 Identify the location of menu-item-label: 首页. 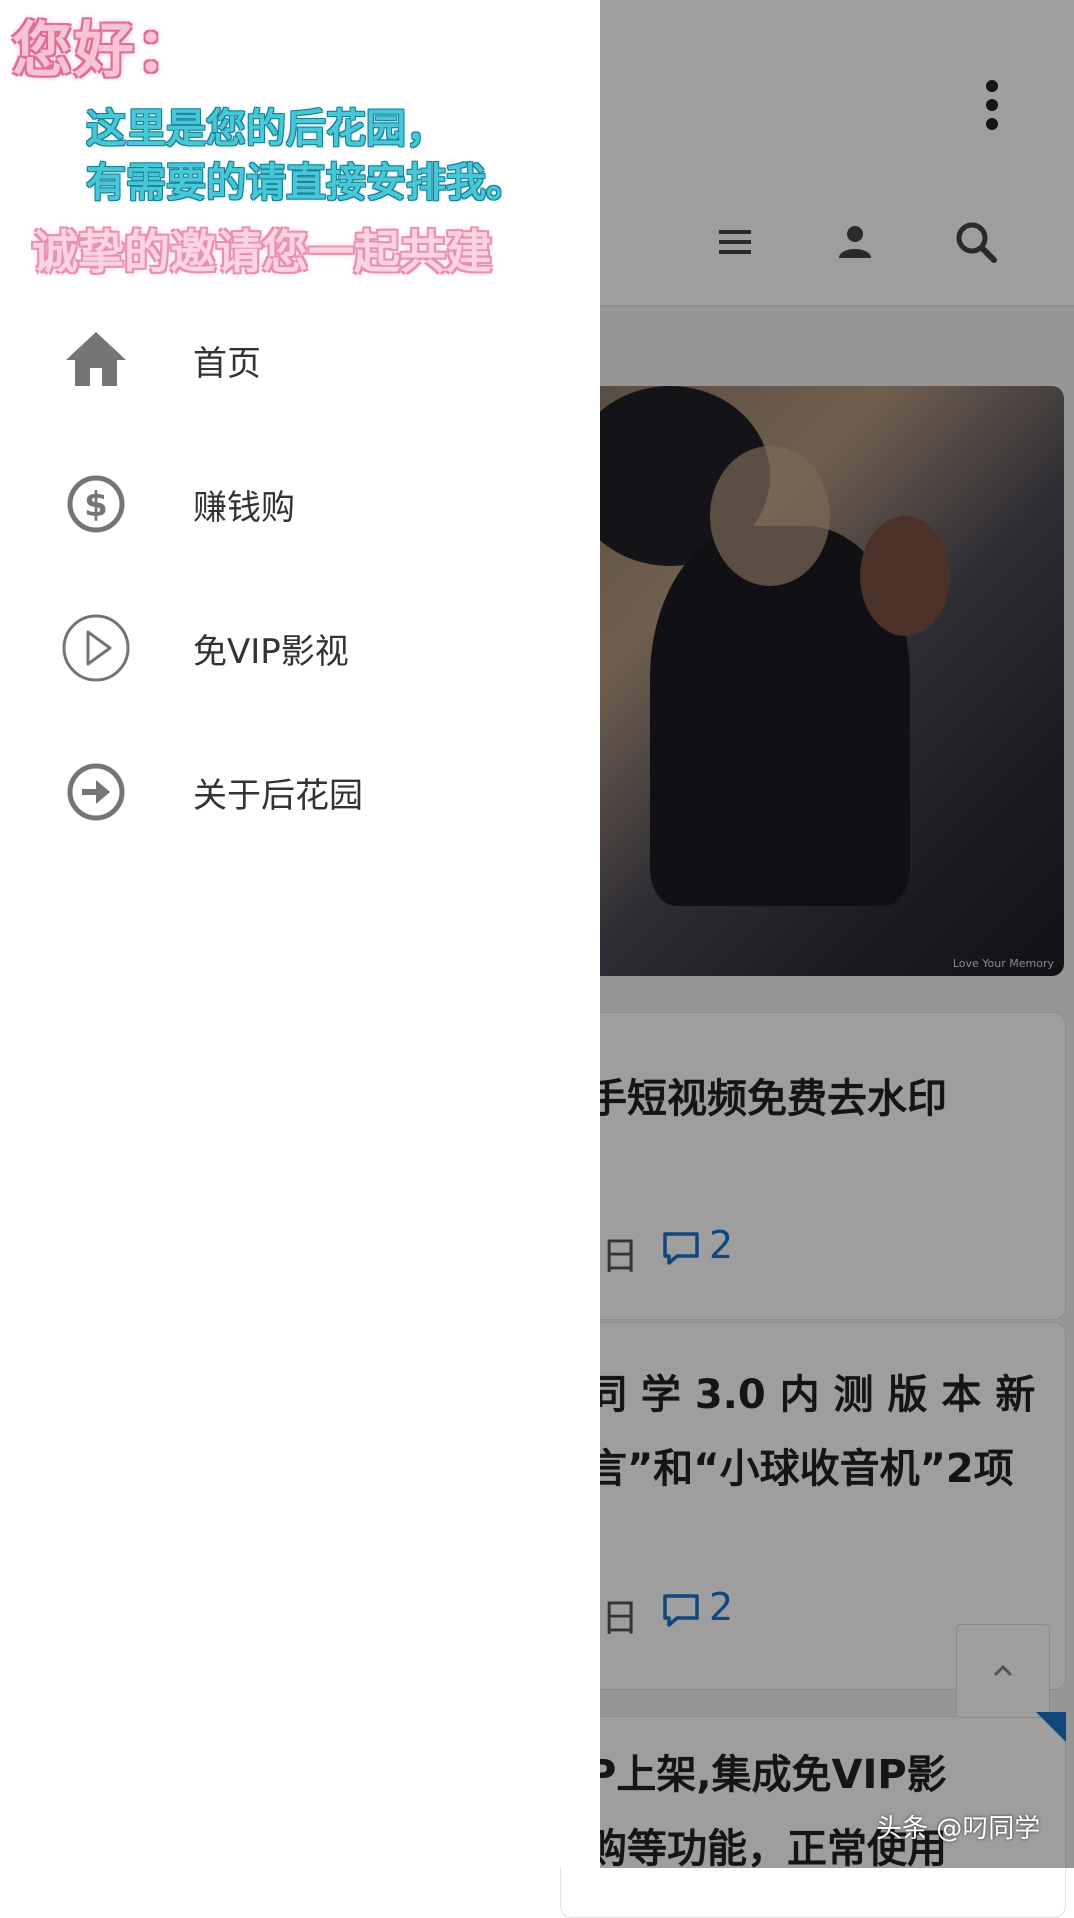
(227, 364).